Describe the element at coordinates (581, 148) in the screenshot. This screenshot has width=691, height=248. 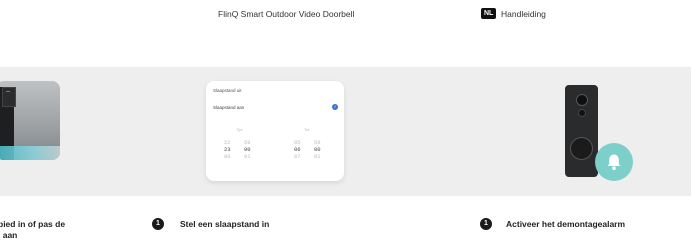
I see `doorbell-button` at that location.